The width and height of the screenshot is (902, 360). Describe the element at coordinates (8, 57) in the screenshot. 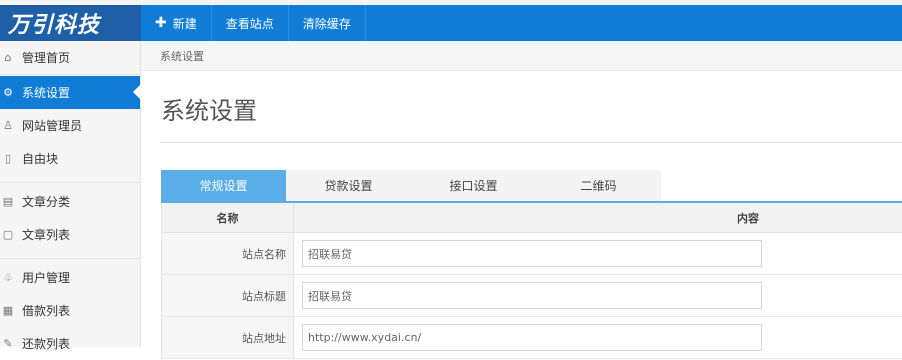

I see `home-icon: ⌂` at that location.